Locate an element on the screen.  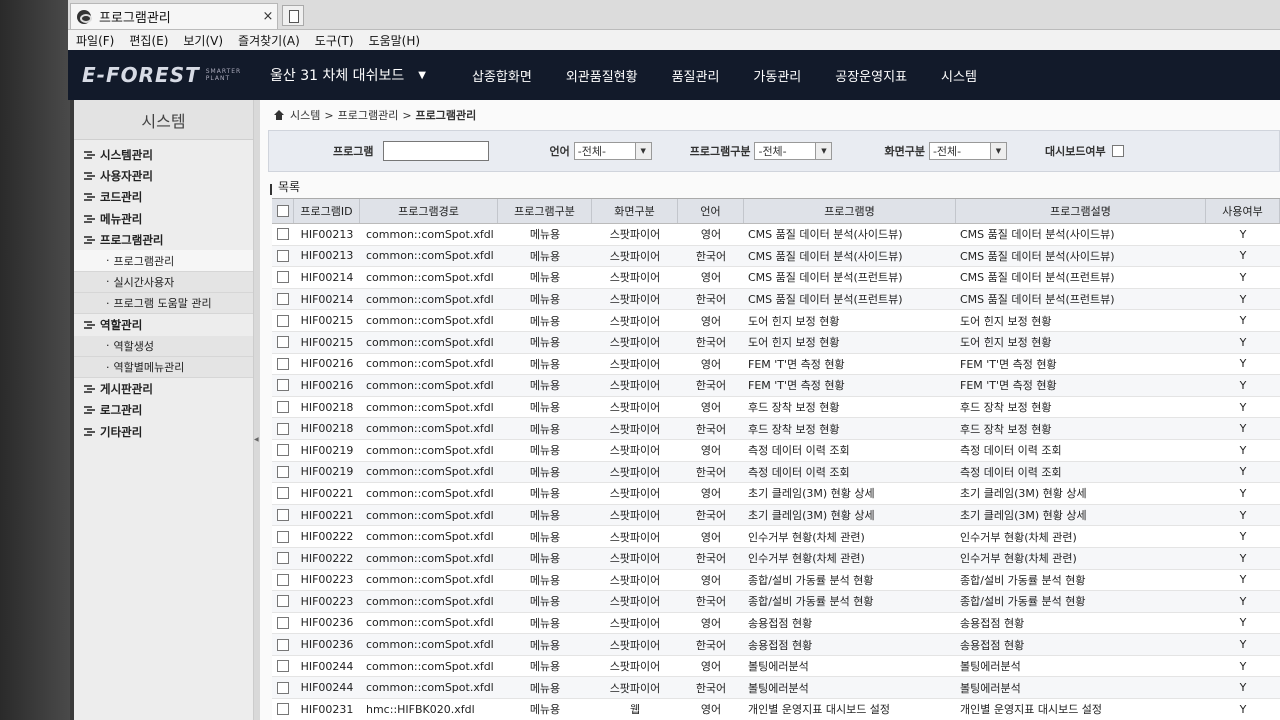
sidebar-item: 프로그램관리 is located at coordinates (163, 239).